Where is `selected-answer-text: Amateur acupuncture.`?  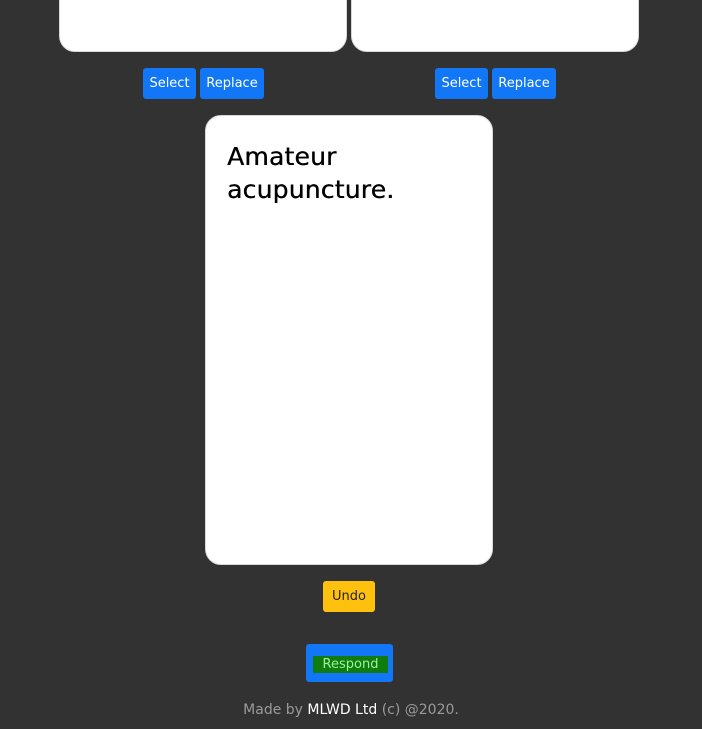 selected-answer-text: Amateur acupuncture. is located at coordinates (311, 173).